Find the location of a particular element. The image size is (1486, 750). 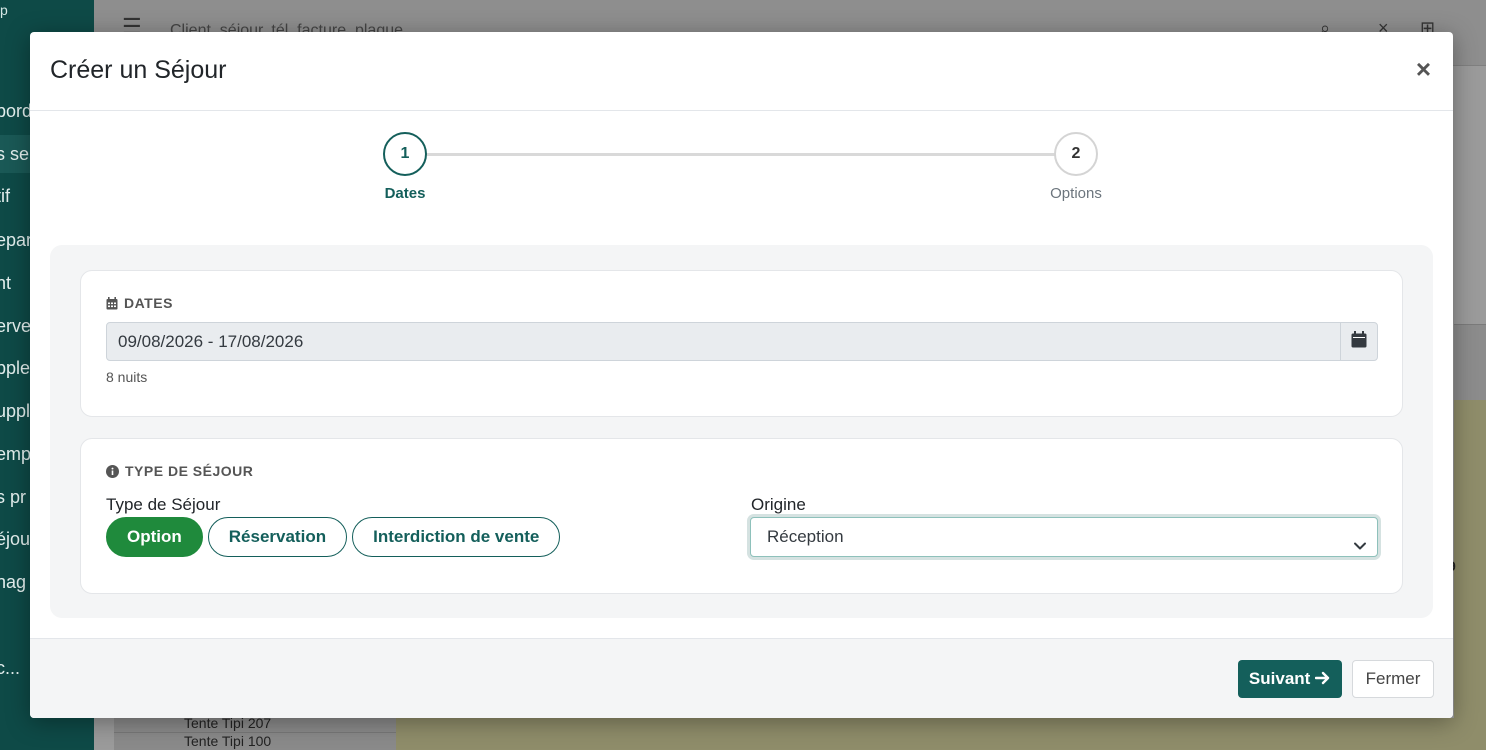

app-logo: p is located at coordinates (4, 10).